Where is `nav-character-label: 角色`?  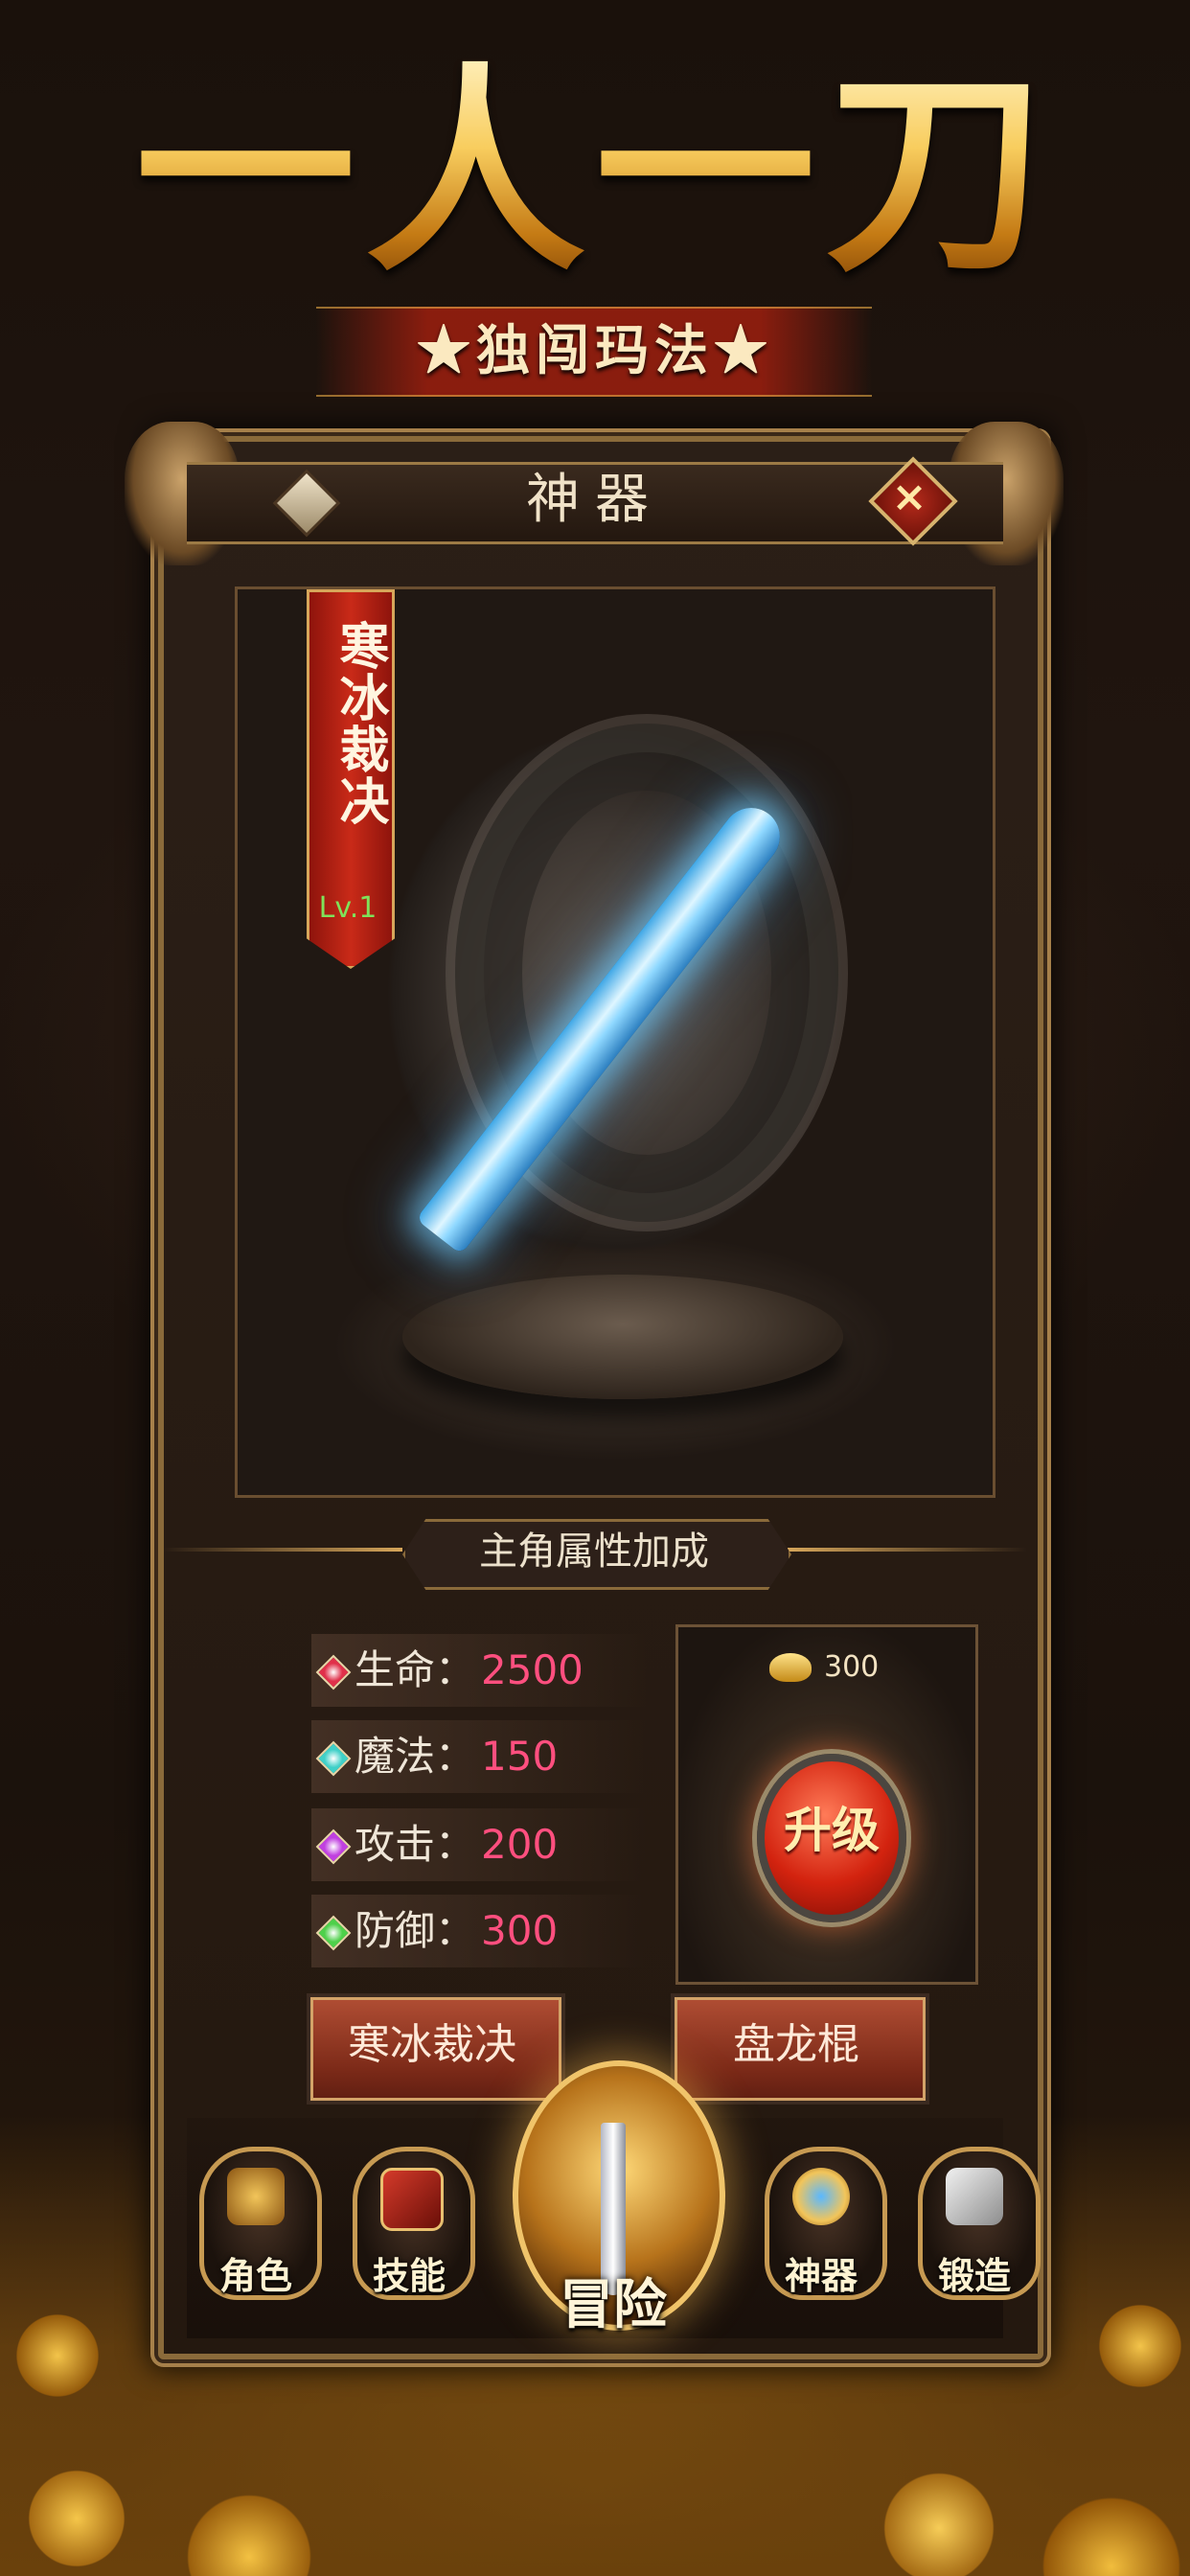
nav-character-label: 角色 is located at coordinates (256, 2276).